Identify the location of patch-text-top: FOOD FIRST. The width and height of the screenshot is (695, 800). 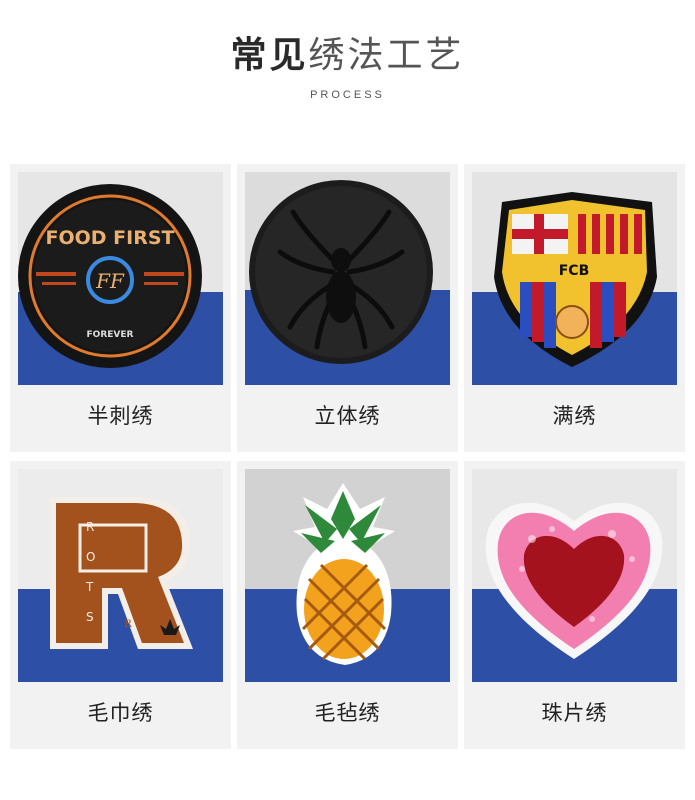
(110, 238).